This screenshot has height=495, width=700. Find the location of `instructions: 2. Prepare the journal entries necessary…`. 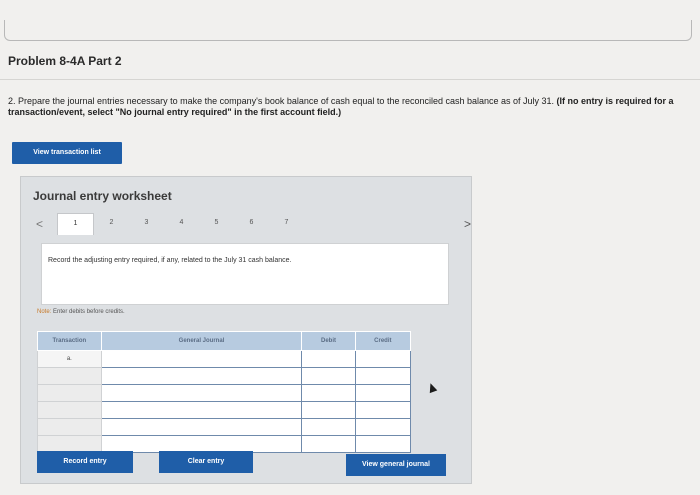

instructions: 2. Prepare the journal entries necessary… is located at coordinates (343, 107).